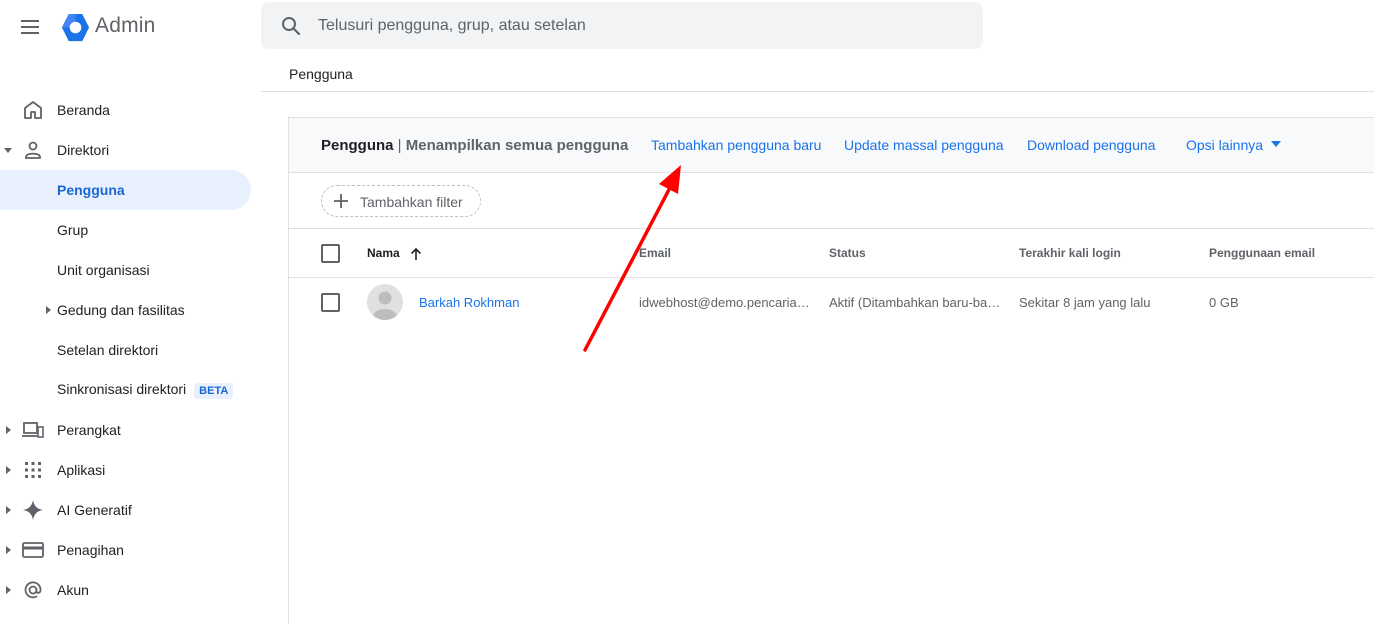 The height and width of the screenshot is (624, 1374). What do you see at coordinates (81, 470) in the screenshot?
I see `sidebar-item-label: Aplikasi` at bounding box center [81, 470].